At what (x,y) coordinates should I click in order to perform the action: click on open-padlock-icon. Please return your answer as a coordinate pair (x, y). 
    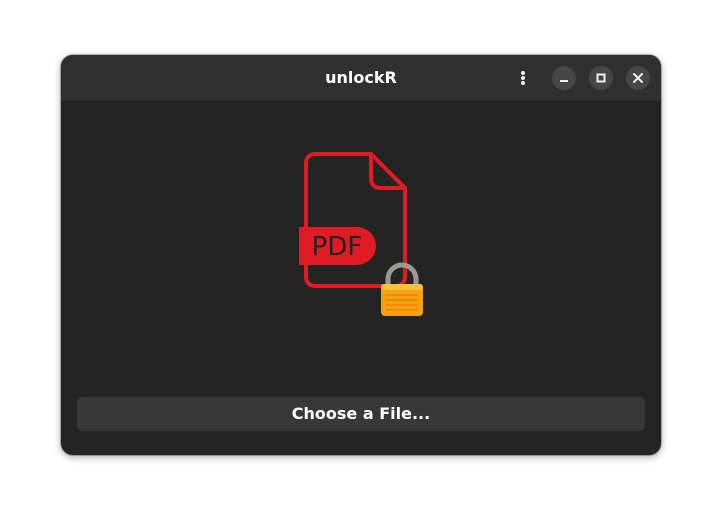
    Looking at the image, I should click on (402, 289).